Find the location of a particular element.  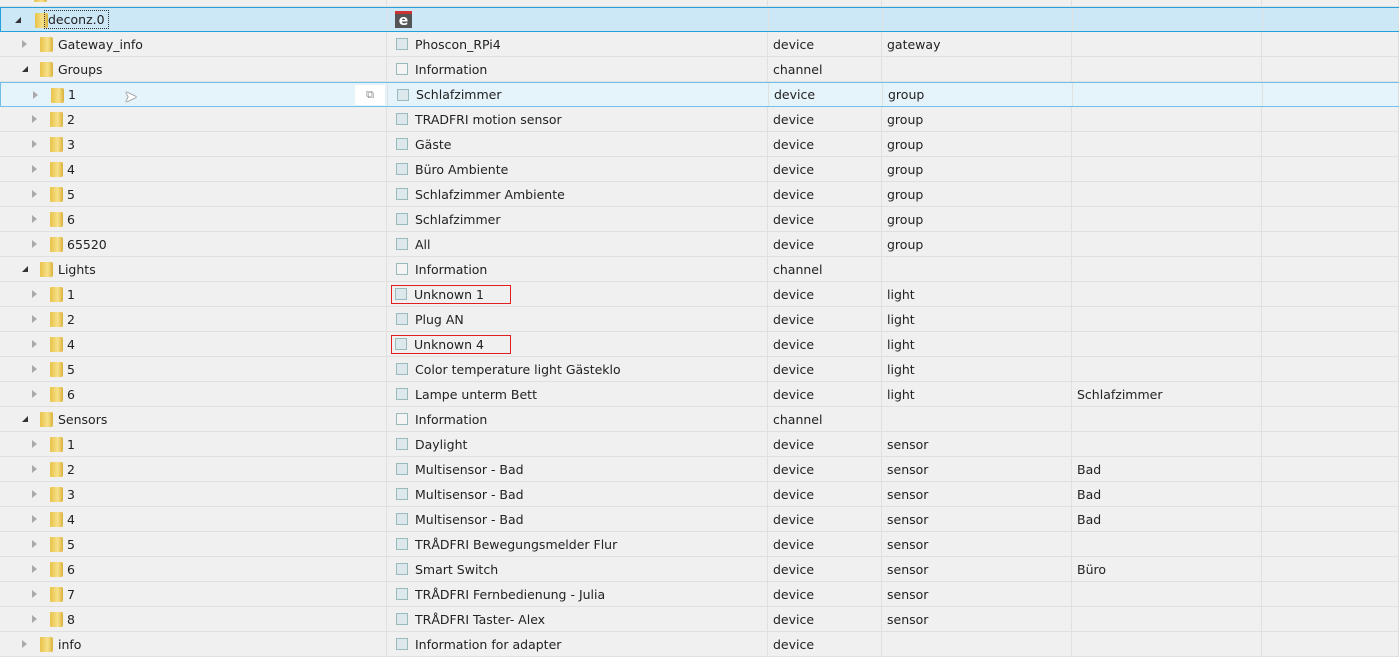

tree-row is located at coordinates (699, 3).